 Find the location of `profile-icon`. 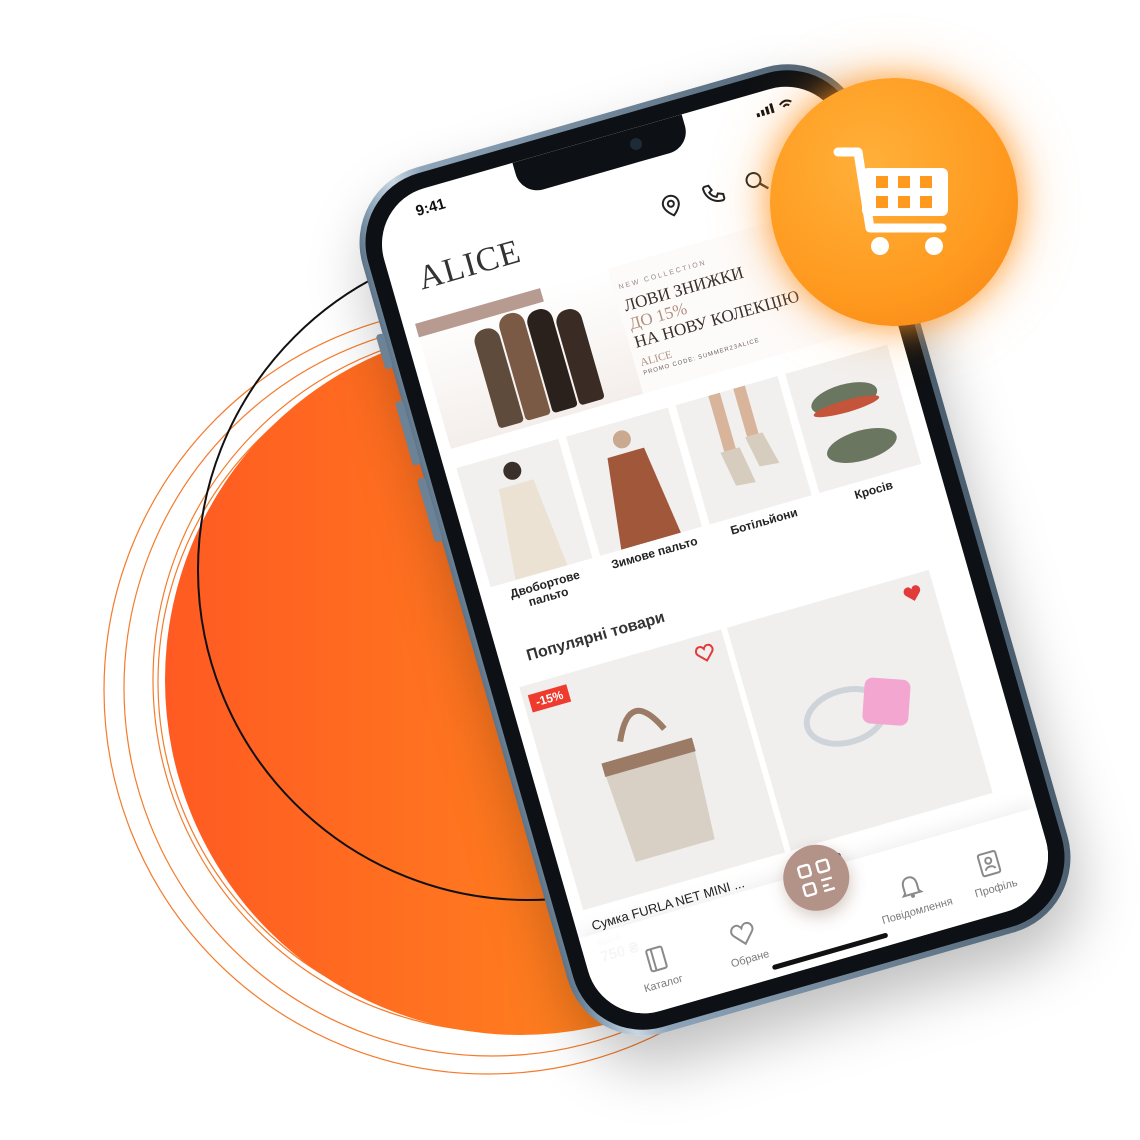

profile-icon is located at coordinates (989, 864).